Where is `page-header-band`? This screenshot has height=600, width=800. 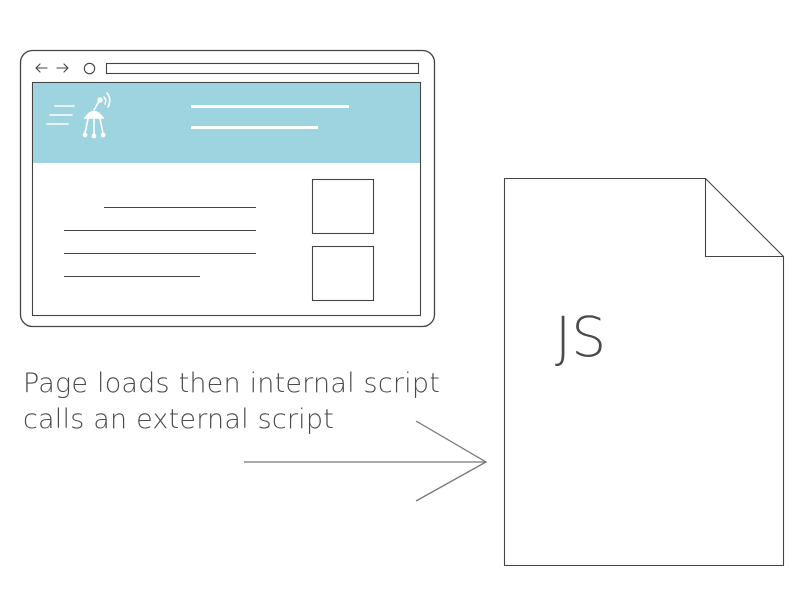 page-header-band is located at coordinates (226, 123).